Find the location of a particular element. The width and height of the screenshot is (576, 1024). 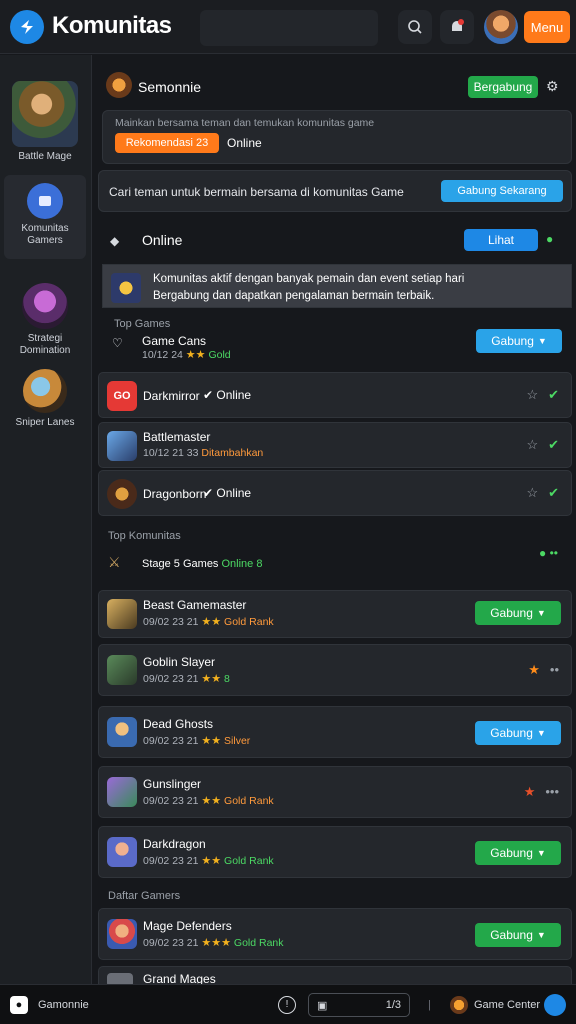

view-button-label: Lihat is located at coordinates (501, 240).